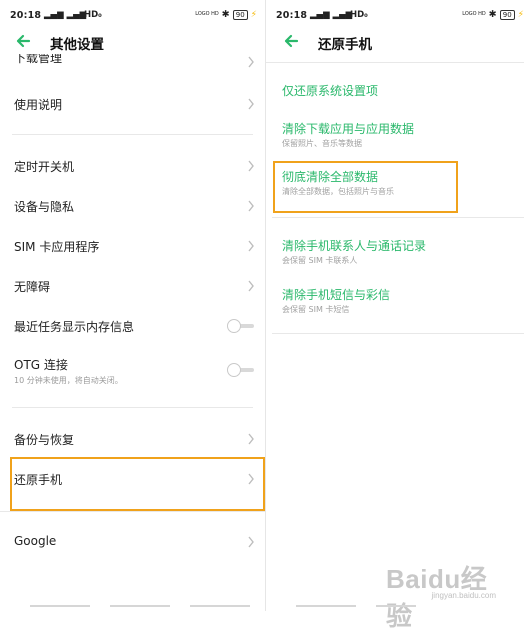 The image size is (532, 633). I want to click on item-label: 最近任务显示内存信息, so click(74, 327).